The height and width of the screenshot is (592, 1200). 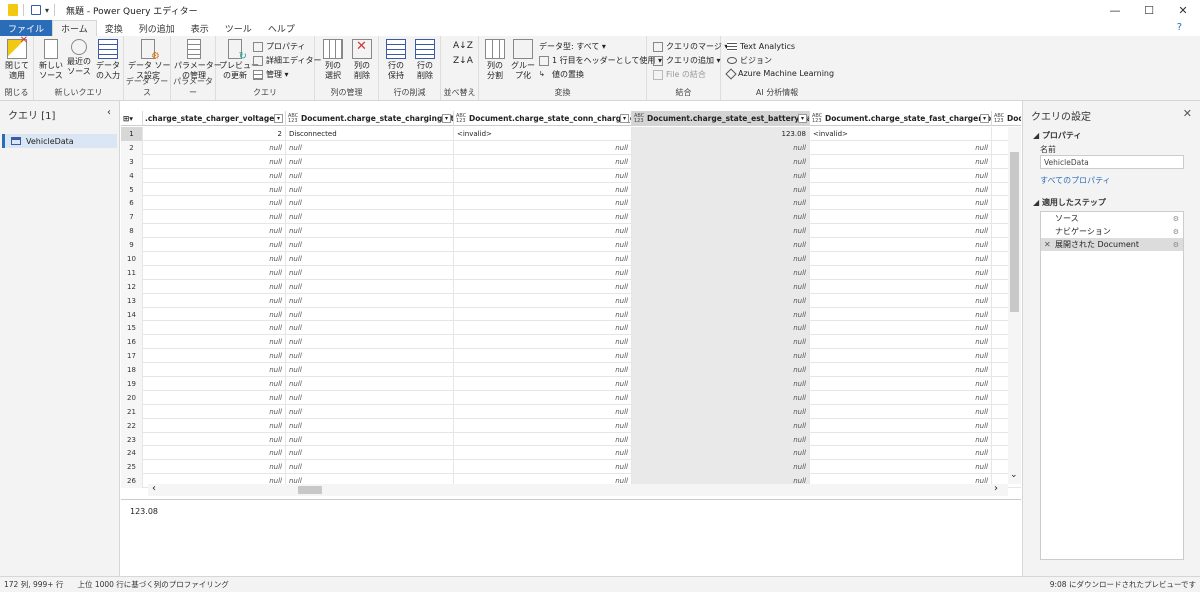 I want to click on merge-queries-button: クエリのマージ ▾, so click(x=690, y=46).